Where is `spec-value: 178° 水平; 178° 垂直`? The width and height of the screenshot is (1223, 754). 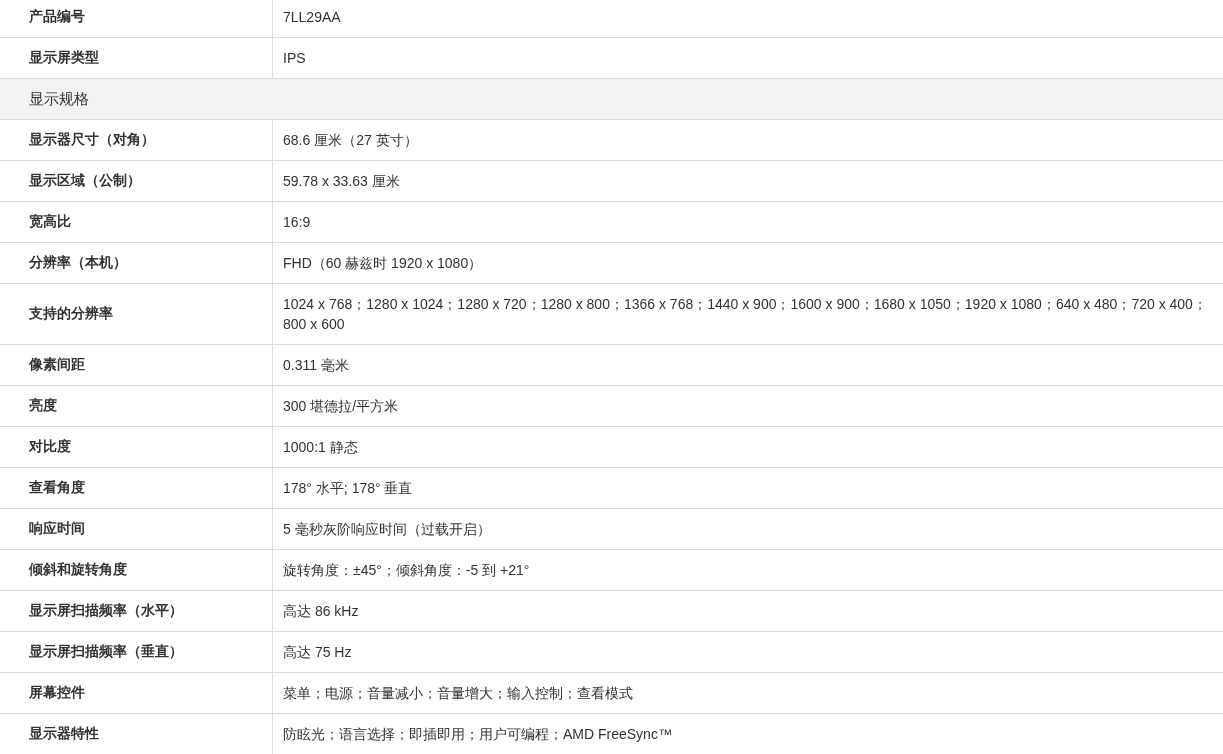 spec-value: 178° 水平; 178° 垂直 is located at coordinates (348, 488).